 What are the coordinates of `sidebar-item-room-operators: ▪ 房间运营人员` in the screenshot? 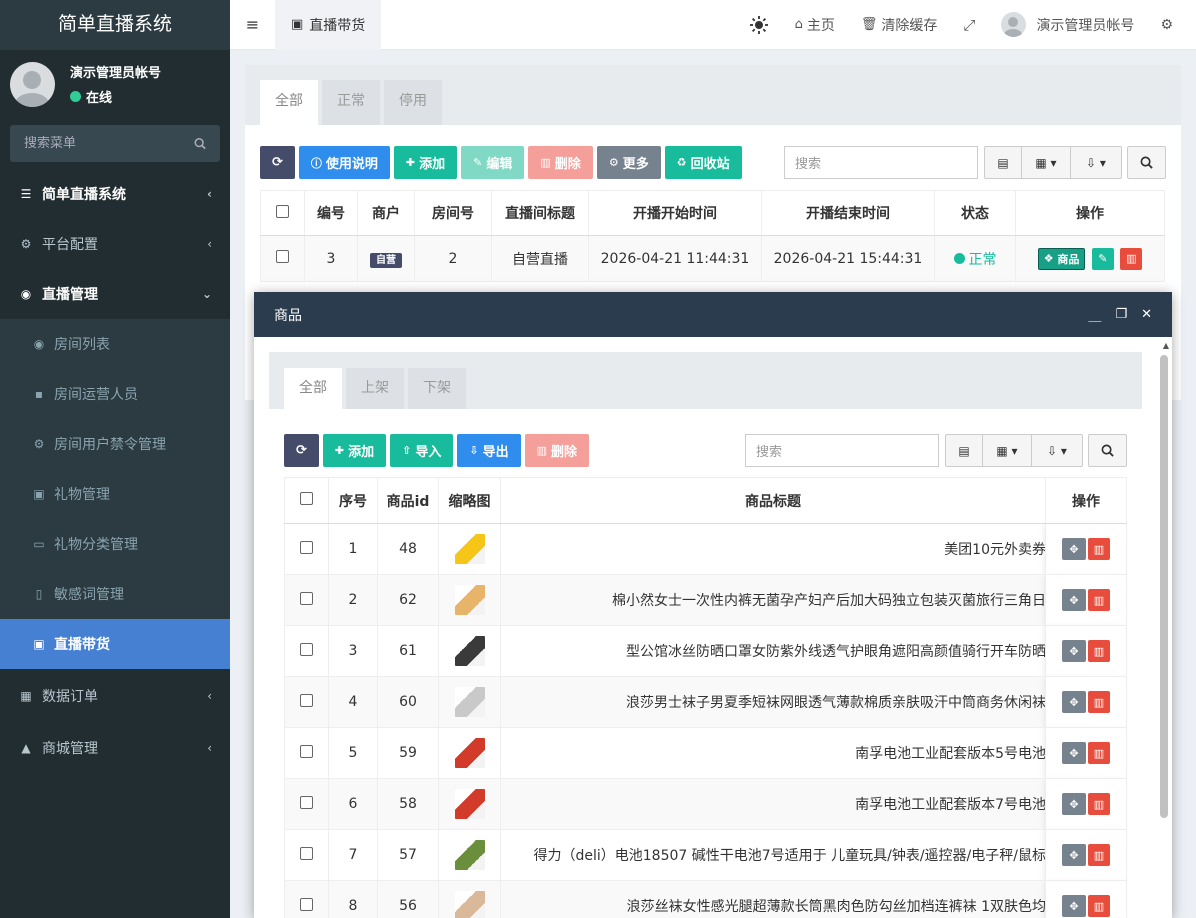 It's located at (115, 394).